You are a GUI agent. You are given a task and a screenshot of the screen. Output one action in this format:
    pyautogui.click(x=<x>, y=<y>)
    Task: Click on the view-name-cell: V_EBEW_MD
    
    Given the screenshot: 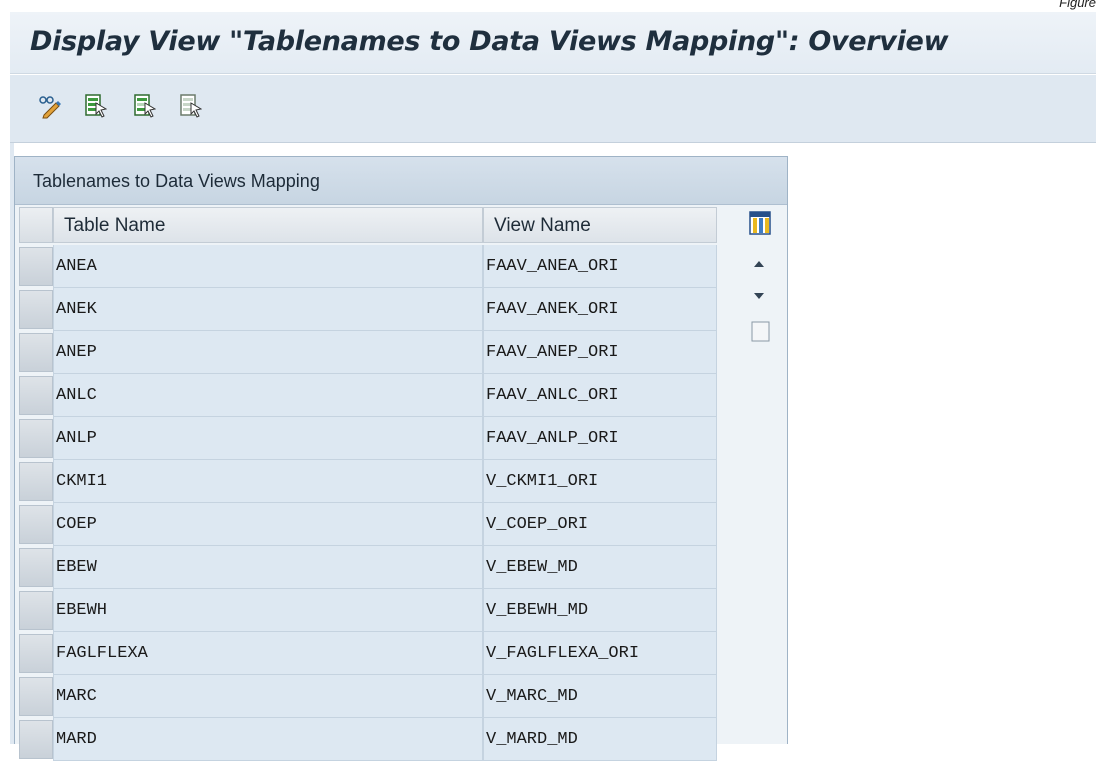 What is the action you would take?
    pyautogui.click(x=600, y=567)
    